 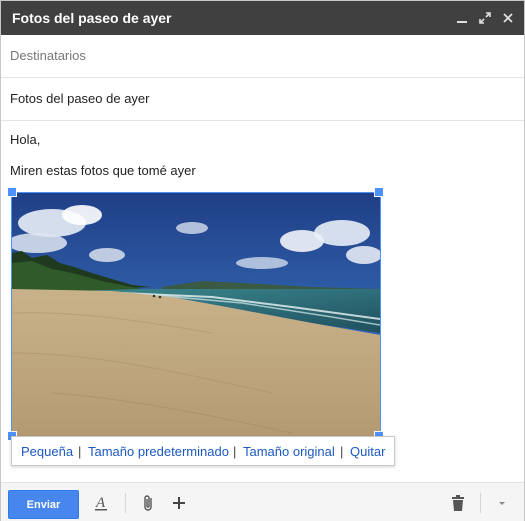 What do you see at coordinates (262, 56) in the screenshot?
I see `recipients-field: Destinatarios` at bounding box center [262, 56].